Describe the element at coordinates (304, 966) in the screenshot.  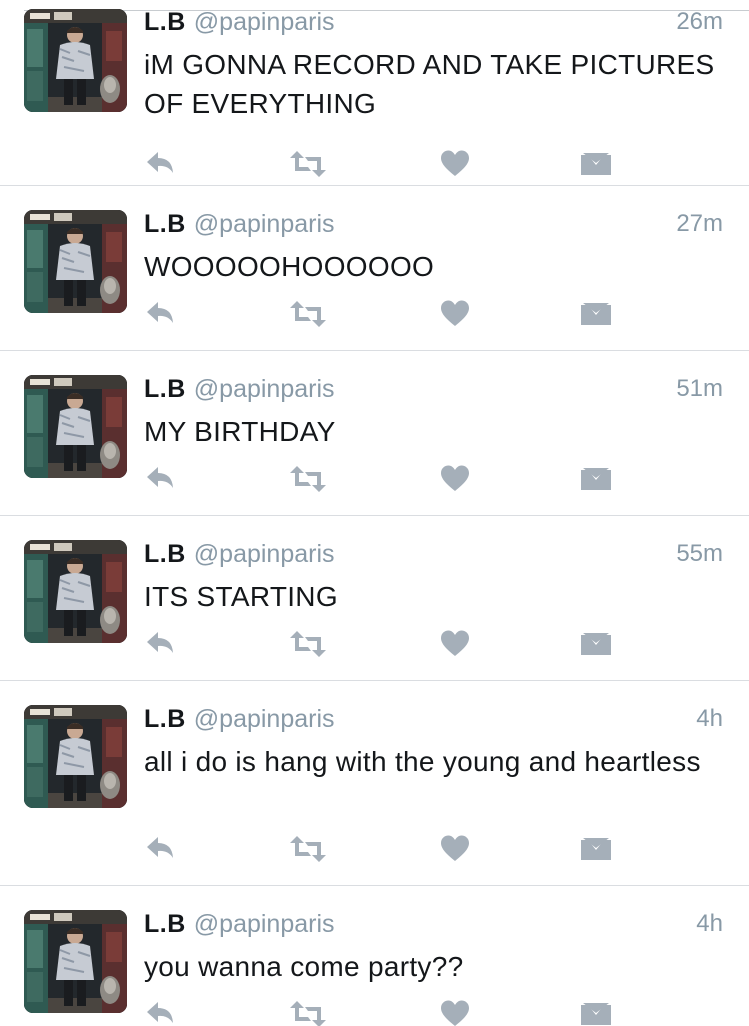
I see `tweet-text: you wanna come party??` at that location.